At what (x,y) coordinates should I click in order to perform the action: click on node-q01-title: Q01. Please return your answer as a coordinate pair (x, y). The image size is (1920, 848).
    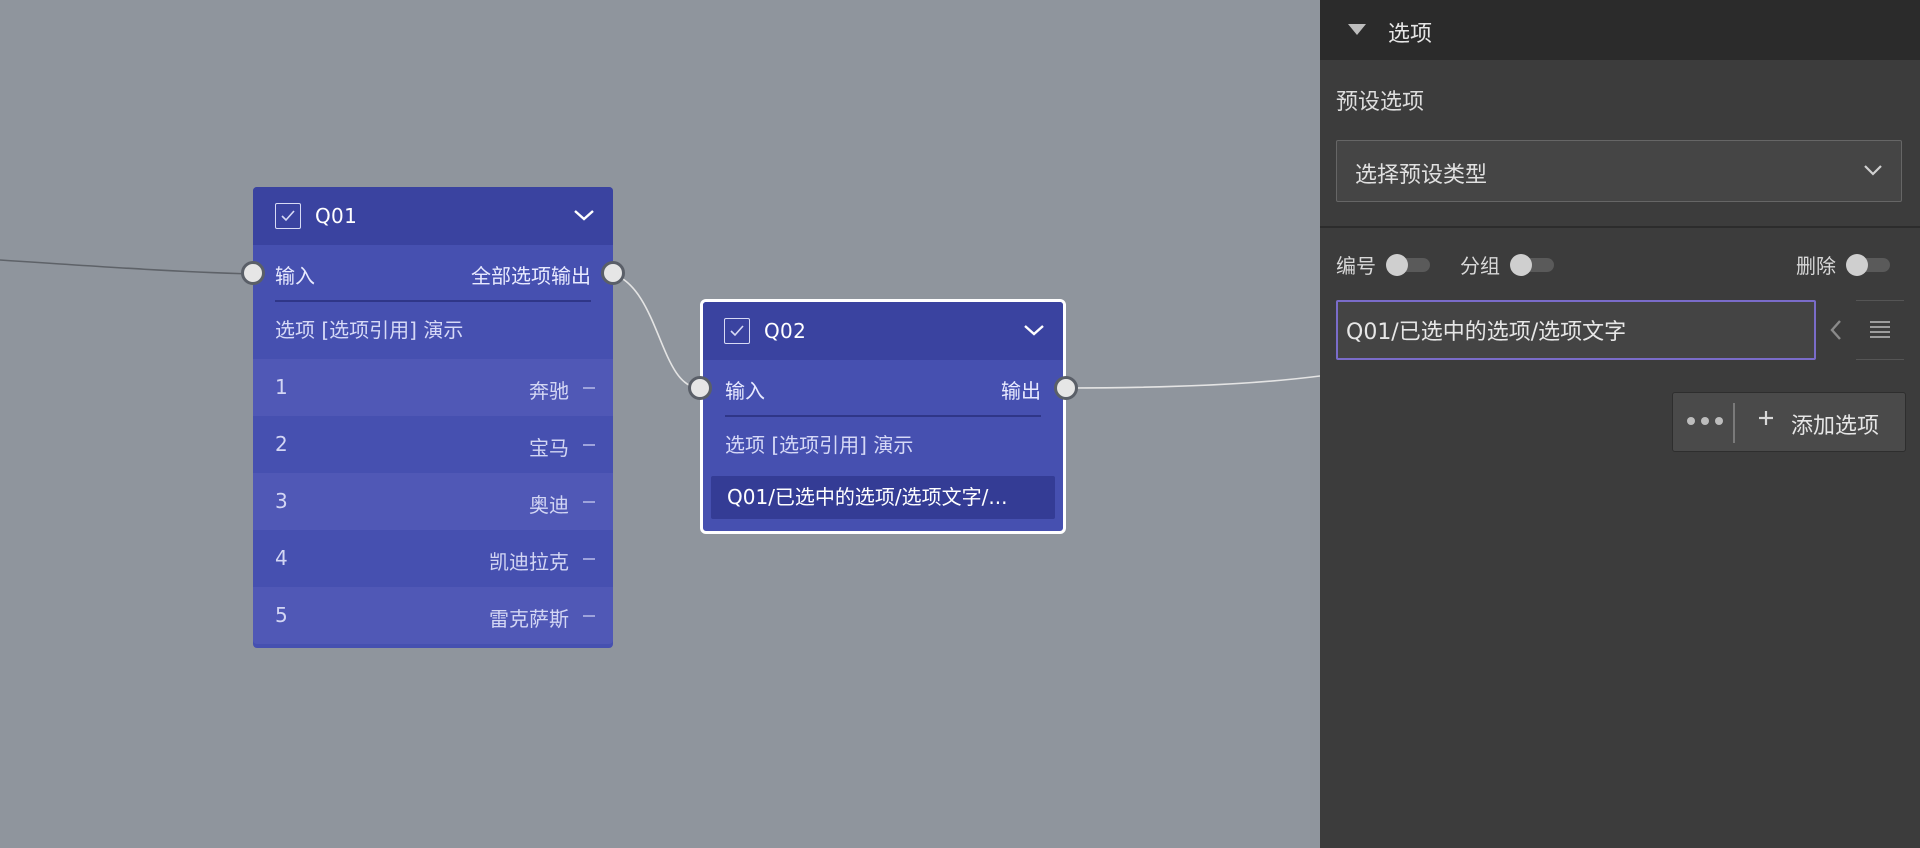
    Looking at the image, I should click on (336, 216).